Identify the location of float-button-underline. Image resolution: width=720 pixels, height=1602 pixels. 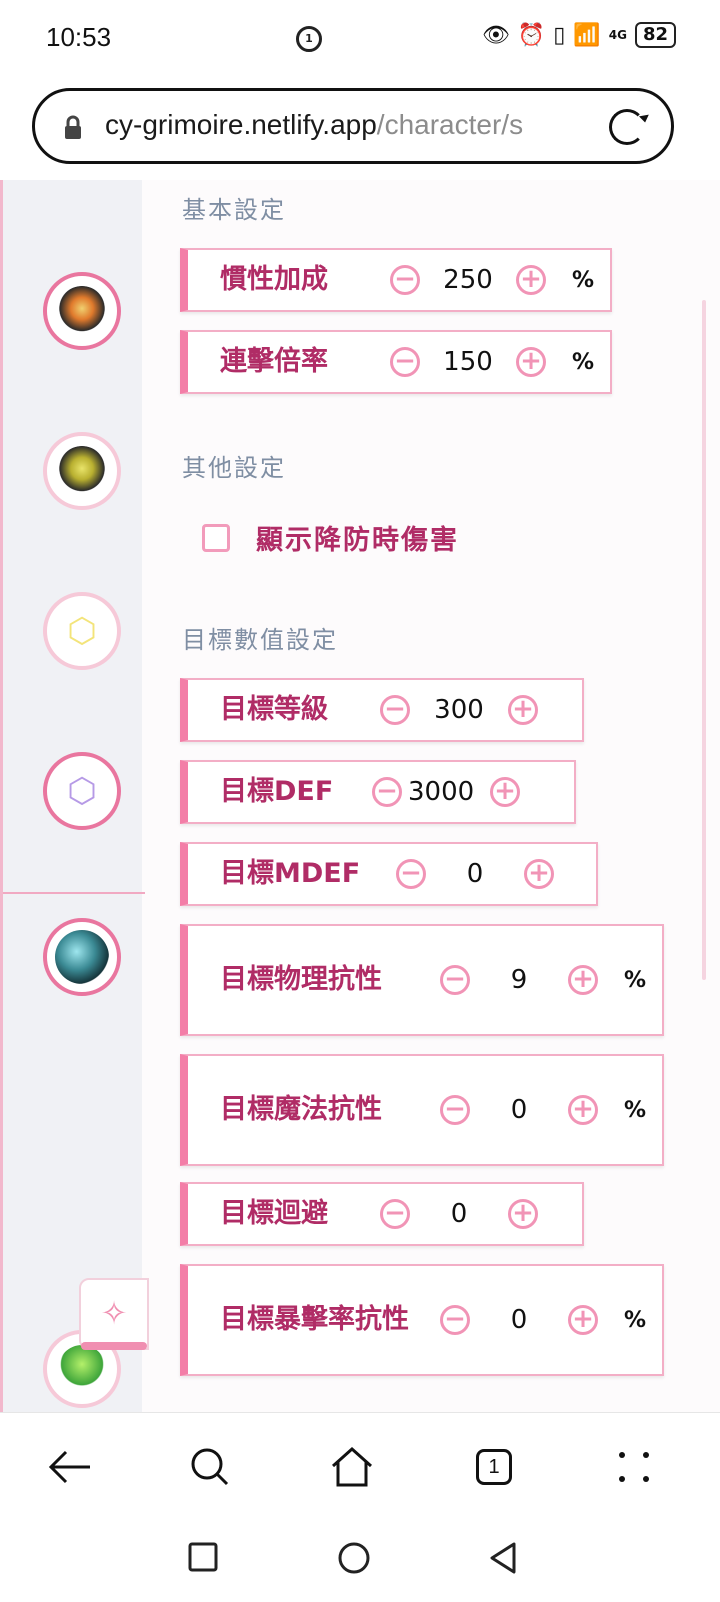
(114, 1346).